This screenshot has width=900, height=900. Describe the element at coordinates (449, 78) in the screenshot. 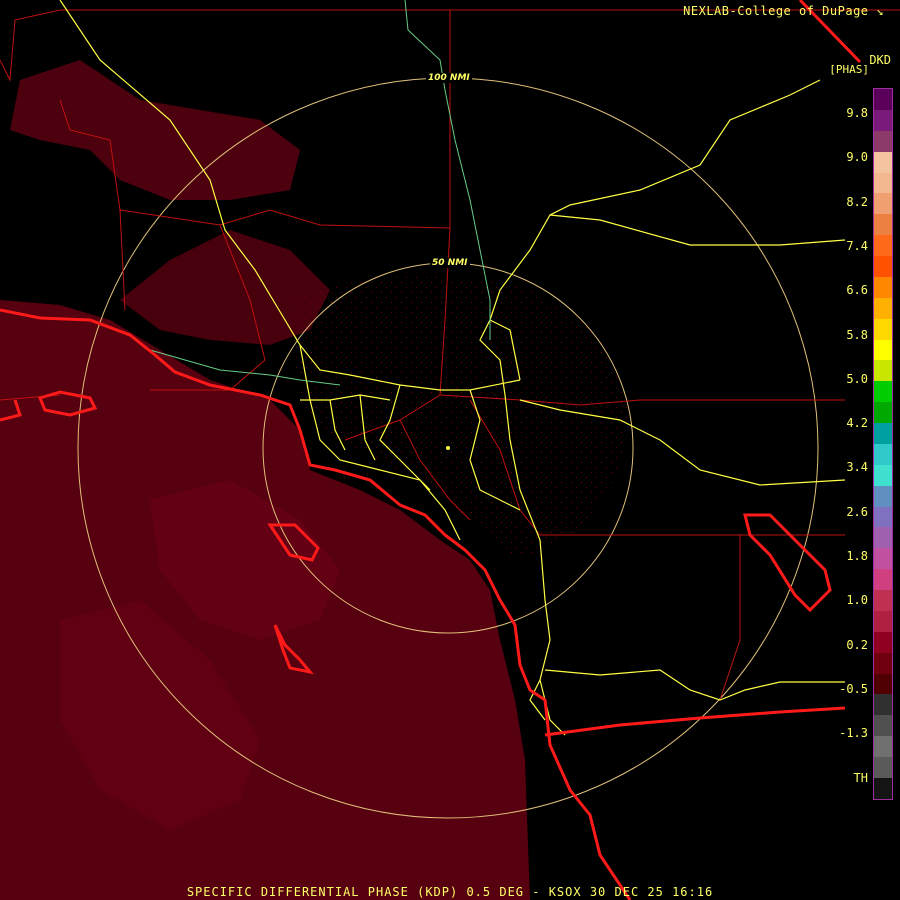

I see `range-ring-label-100: 100 NMI` at that location.